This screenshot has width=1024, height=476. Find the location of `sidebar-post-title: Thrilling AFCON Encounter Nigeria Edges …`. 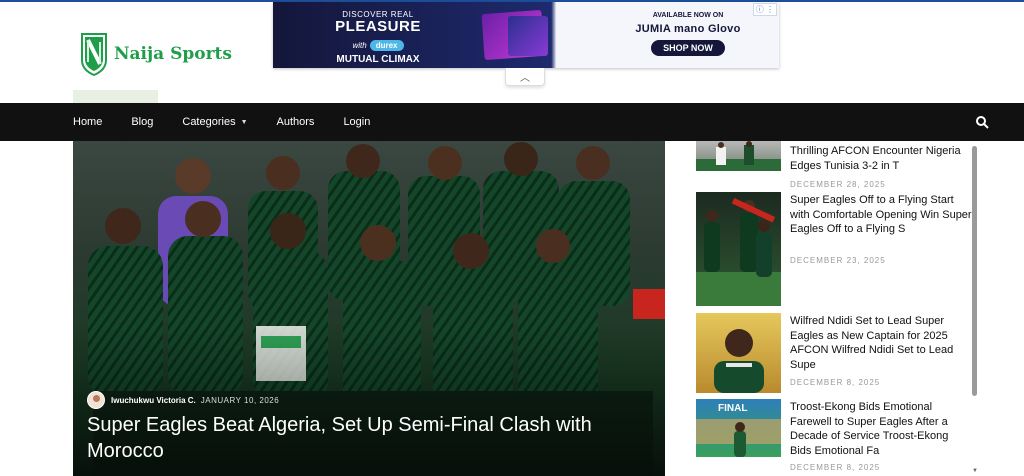

sidebar-post-title: Thrilling AFCON Encounter Nigeria Edges … is located at coordinates (881, 158).